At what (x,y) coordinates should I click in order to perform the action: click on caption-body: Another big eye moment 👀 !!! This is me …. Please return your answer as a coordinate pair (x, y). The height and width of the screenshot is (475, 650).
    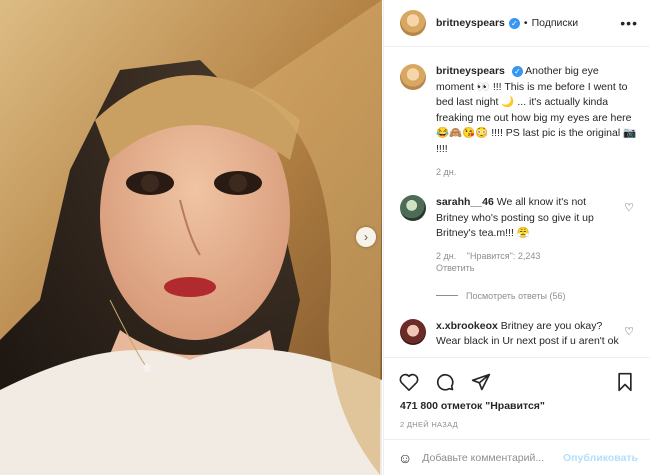
    Looking at the image, I should click on (536, 110).